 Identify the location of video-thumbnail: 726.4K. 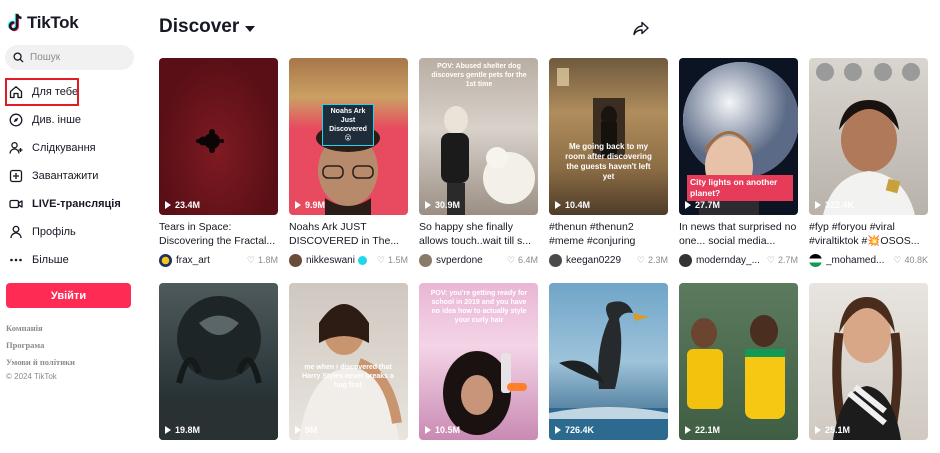
(608, 361).